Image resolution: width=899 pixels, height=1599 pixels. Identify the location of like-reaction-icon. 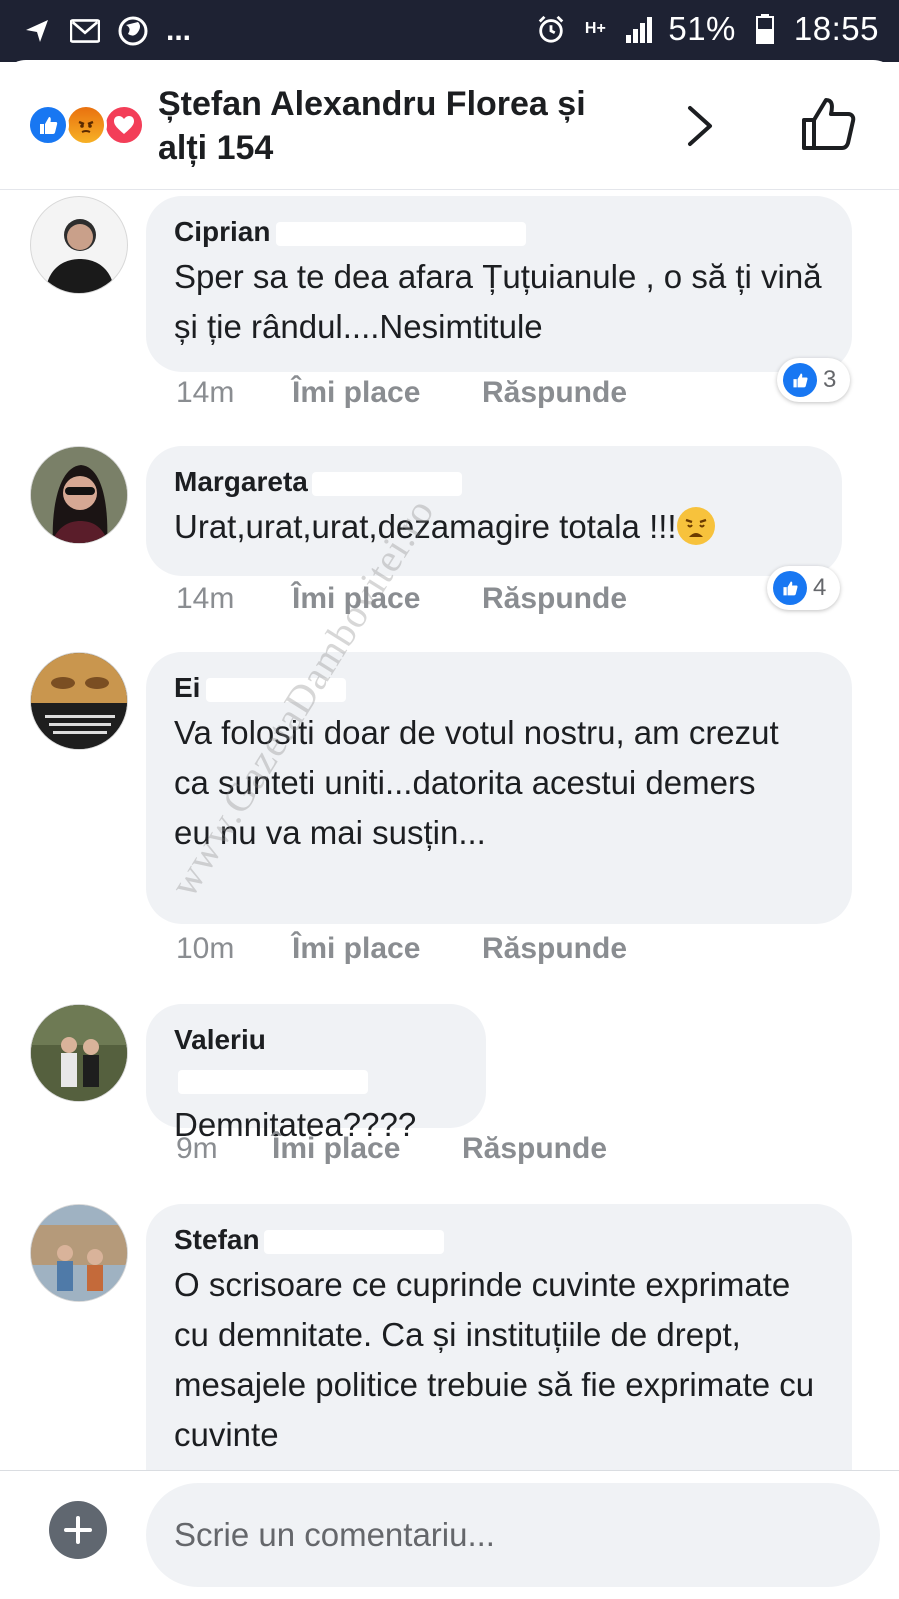
(48, 125).